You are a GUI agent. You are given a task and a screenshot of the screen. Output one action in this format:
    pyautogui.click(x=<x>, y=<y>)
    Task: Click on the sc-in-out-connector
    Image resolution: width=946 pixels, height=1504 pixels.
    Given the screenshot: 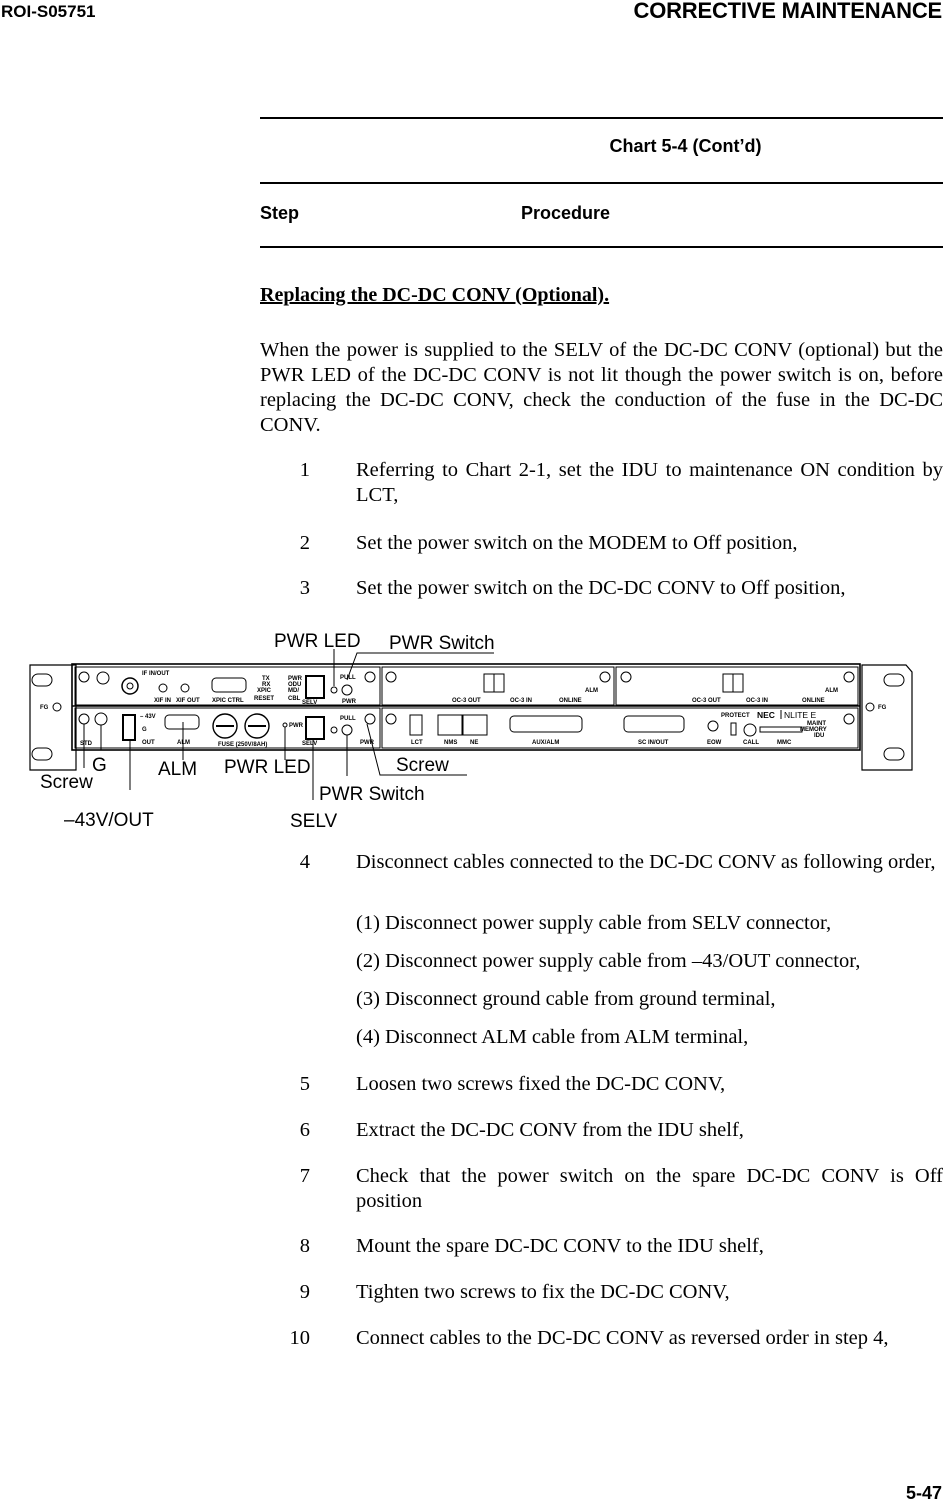 What is the action you would take?
    pyautogui.click(x=654, y=724)
    